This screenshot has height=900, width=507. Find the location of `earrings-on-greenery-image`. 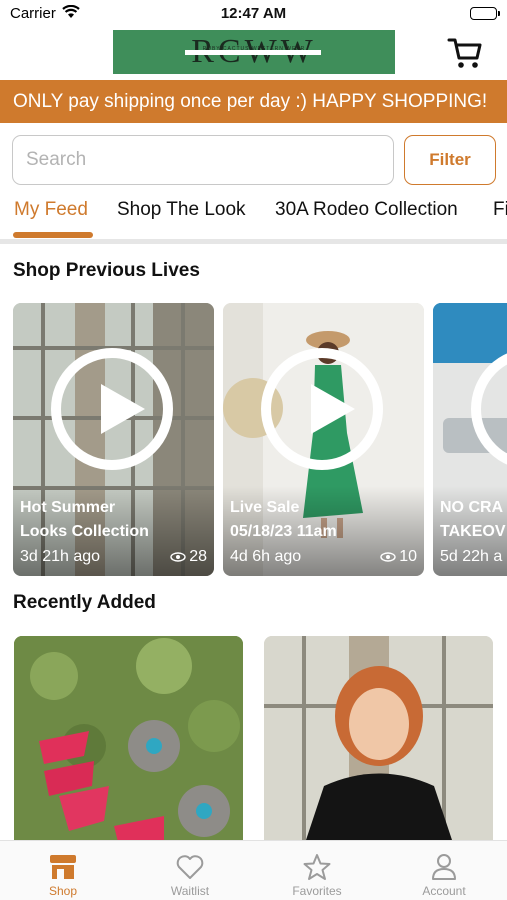

earrings-on-greenery-image is located at coordinates (128, 741).